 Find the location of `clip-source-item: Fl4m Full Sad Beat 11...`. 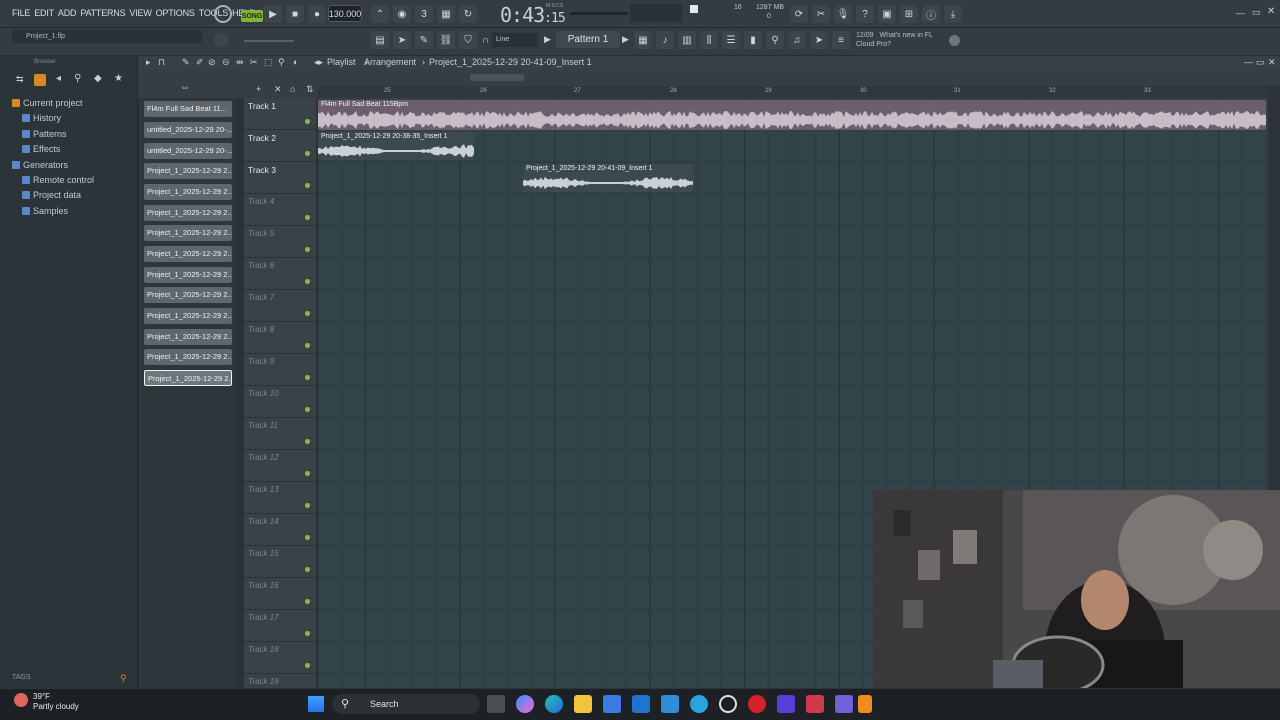

clip-source-item: Fl4m Full Sad Beat 11... is located at coordinates (188, 109).